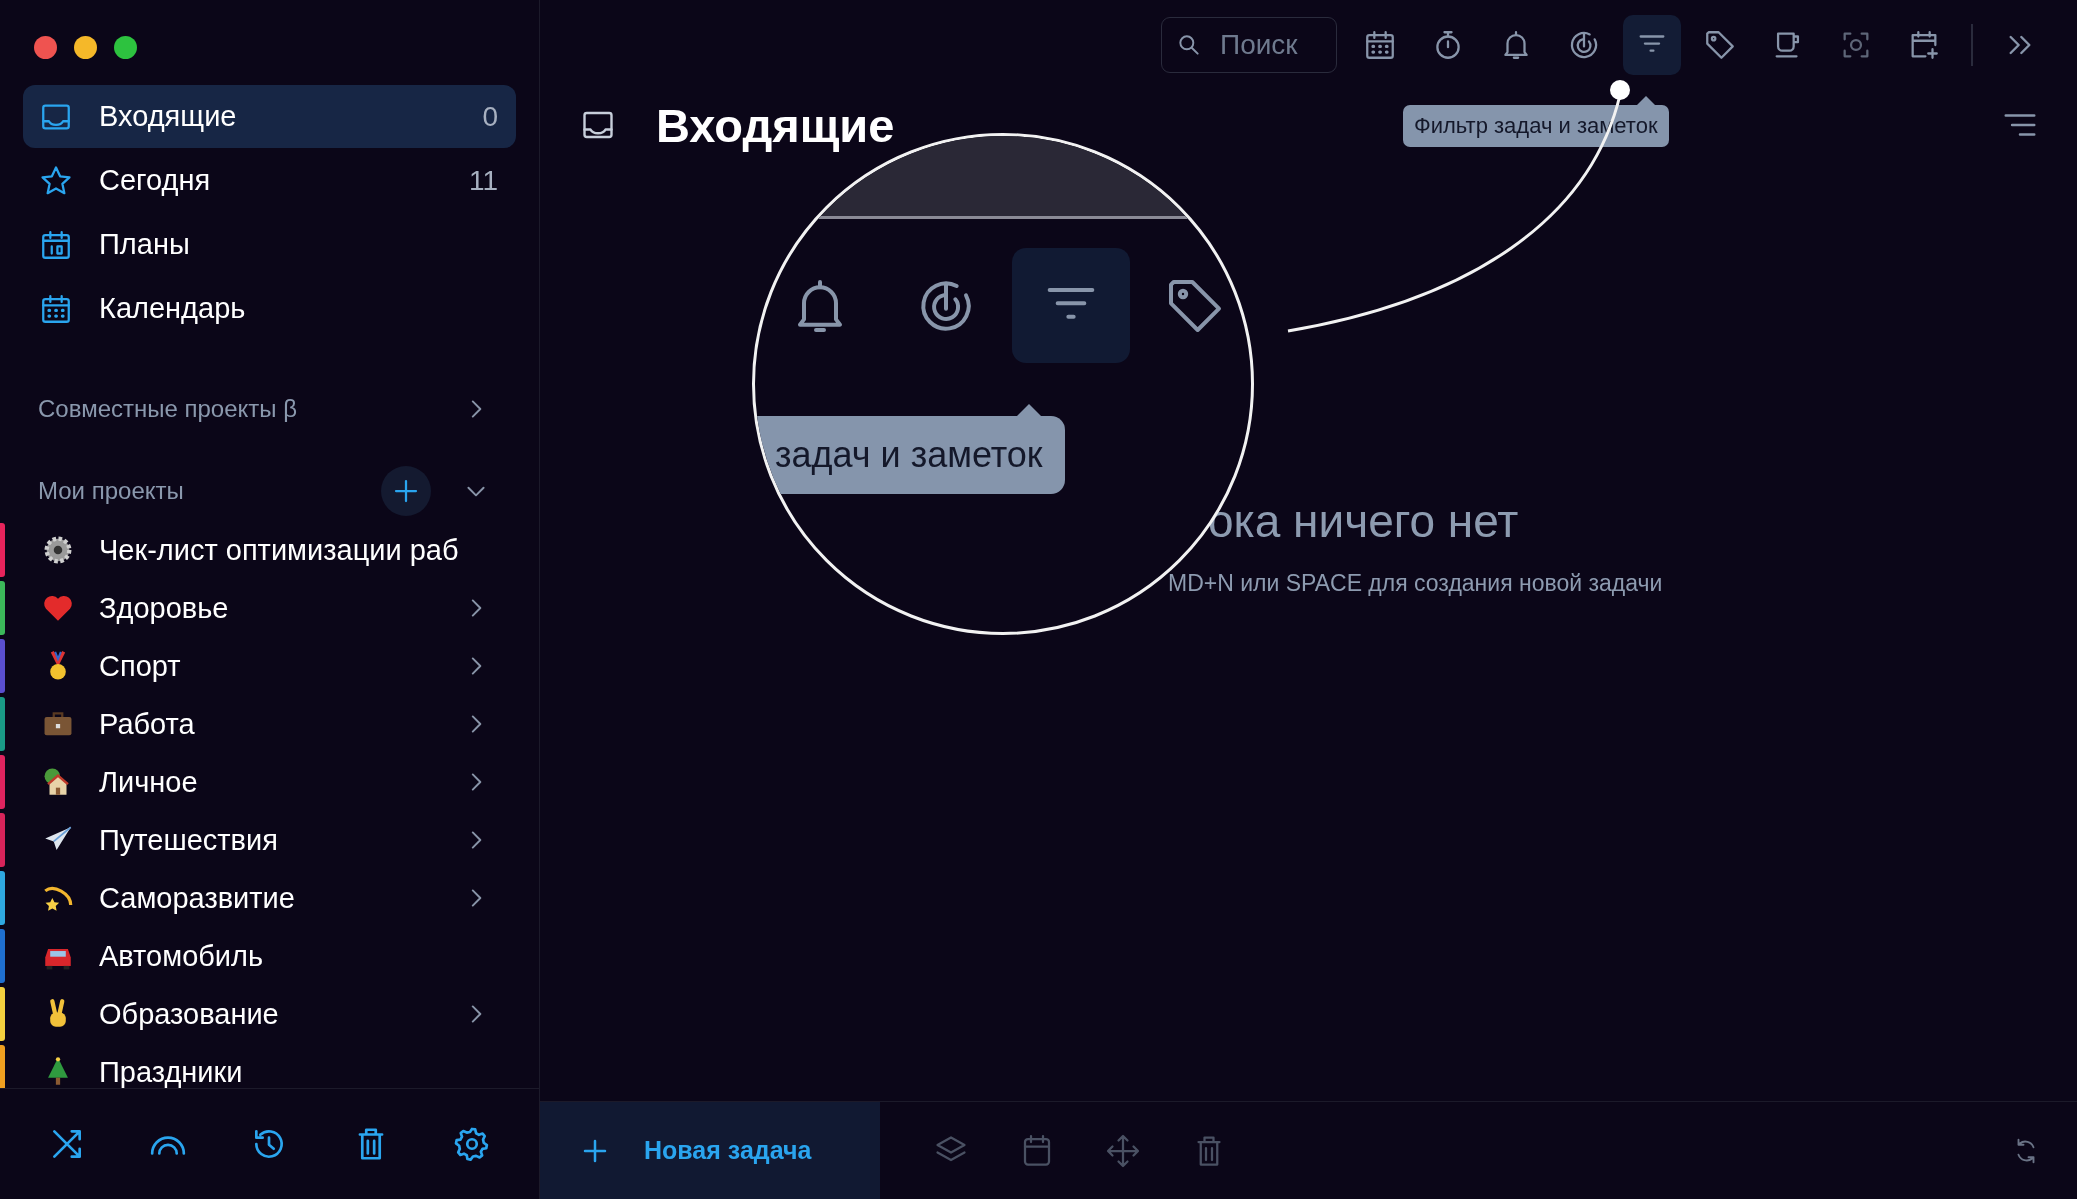 This screenshot has height=1199, width=2077. What do you see at coordinates (1363, 521) in the screenshot?
I see `empty-state-title: ока ничего нет` at bounding box center [1363, 521].